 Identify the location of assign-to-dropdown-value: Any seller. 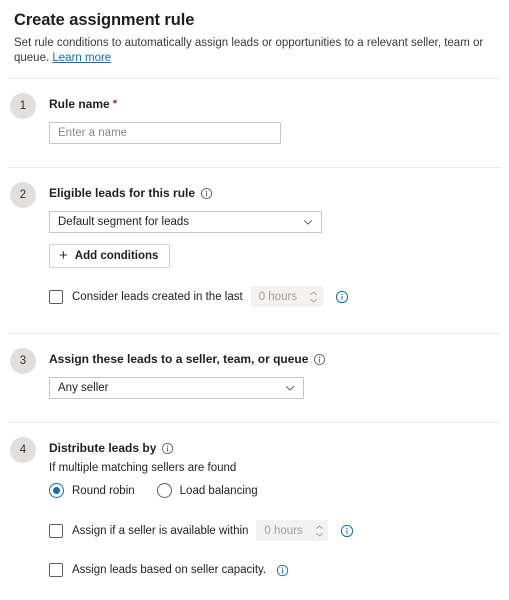
(83, 388).